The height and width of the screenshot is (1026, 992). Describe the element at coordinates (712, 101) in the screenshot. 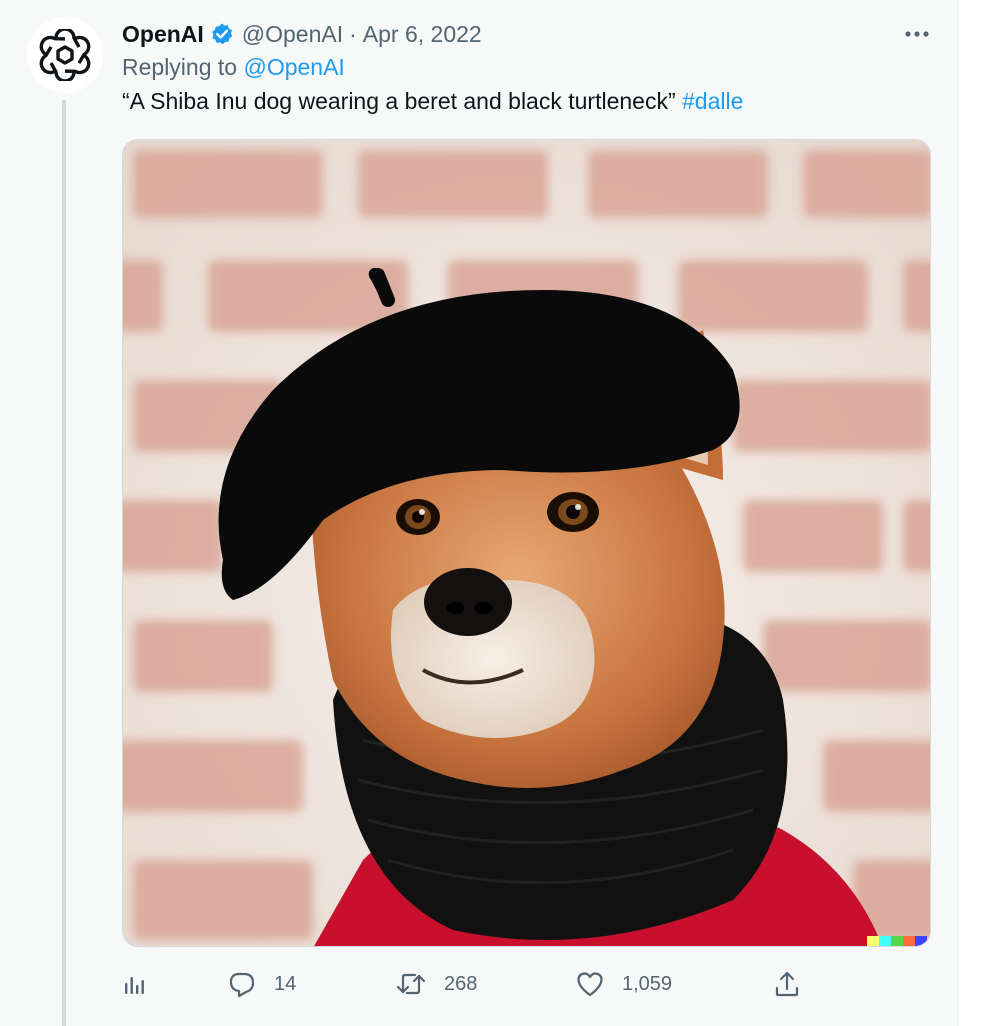

I see `hashtag-link: #dalle` at that location.